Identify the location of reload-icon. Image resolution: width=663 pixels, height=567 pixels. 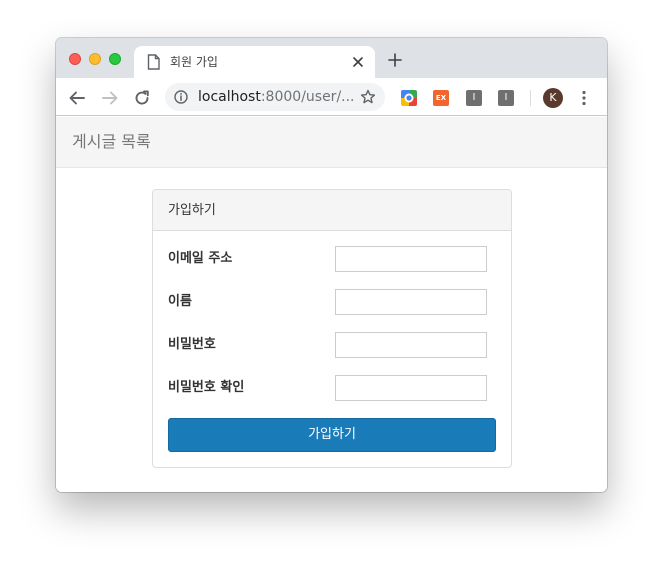
(142, 98).